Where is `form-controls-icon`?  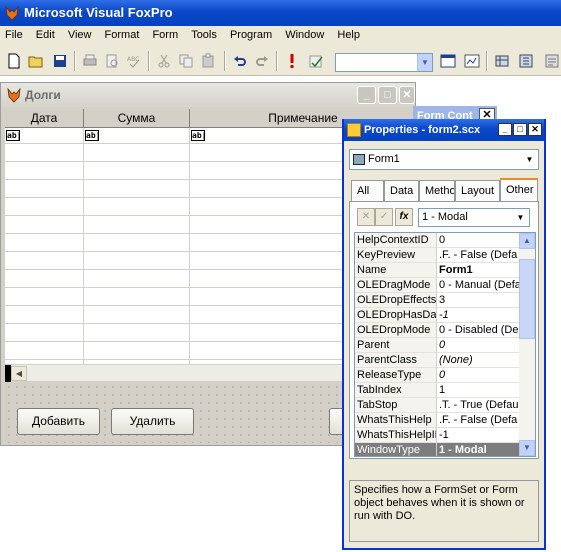 form-controls-icon is located at coordinates (472, 61).